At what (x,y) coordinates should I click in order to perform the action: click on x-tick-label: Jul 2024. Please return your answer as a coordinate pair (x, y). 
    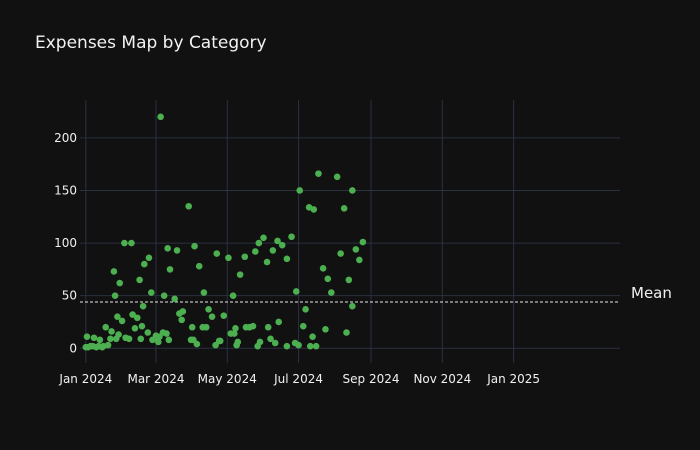
    Looking at the image, I should click on (298, 379).